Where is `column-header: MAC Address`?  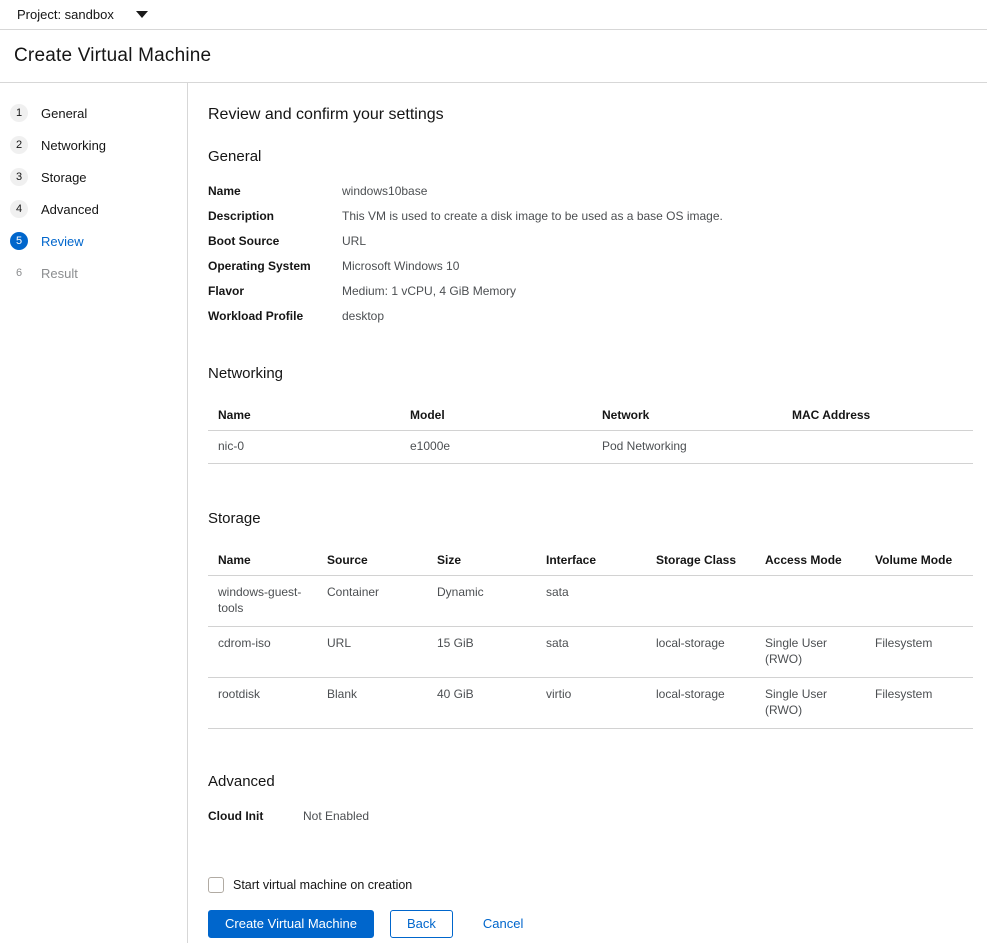 column-header: MAC Address is located at coordinates (877, 414).